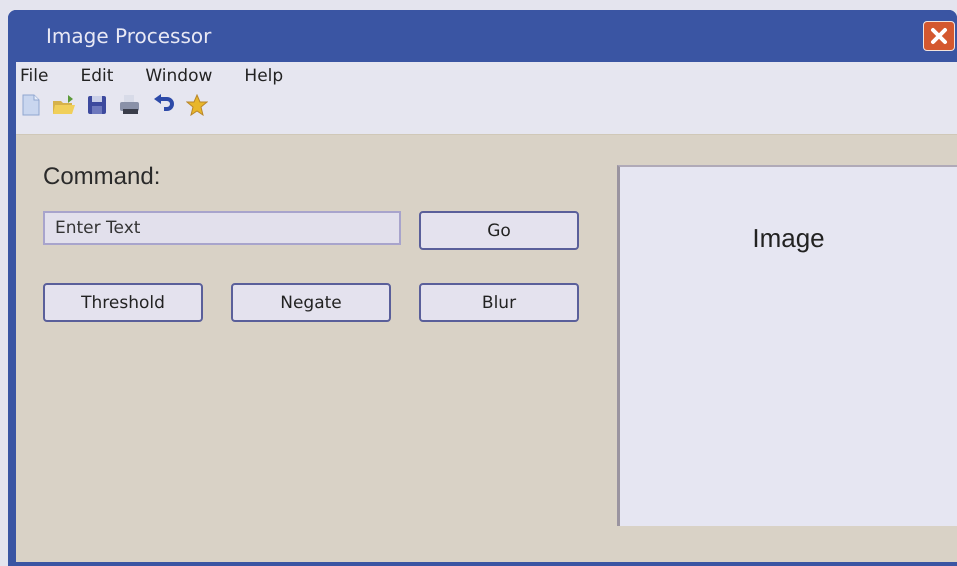 The height and width of the screenshot is (566, 957). What do you see at coordinates (788, 238) in the screenshot?
I see `image-label: Image` at bounding box center [788, 238].